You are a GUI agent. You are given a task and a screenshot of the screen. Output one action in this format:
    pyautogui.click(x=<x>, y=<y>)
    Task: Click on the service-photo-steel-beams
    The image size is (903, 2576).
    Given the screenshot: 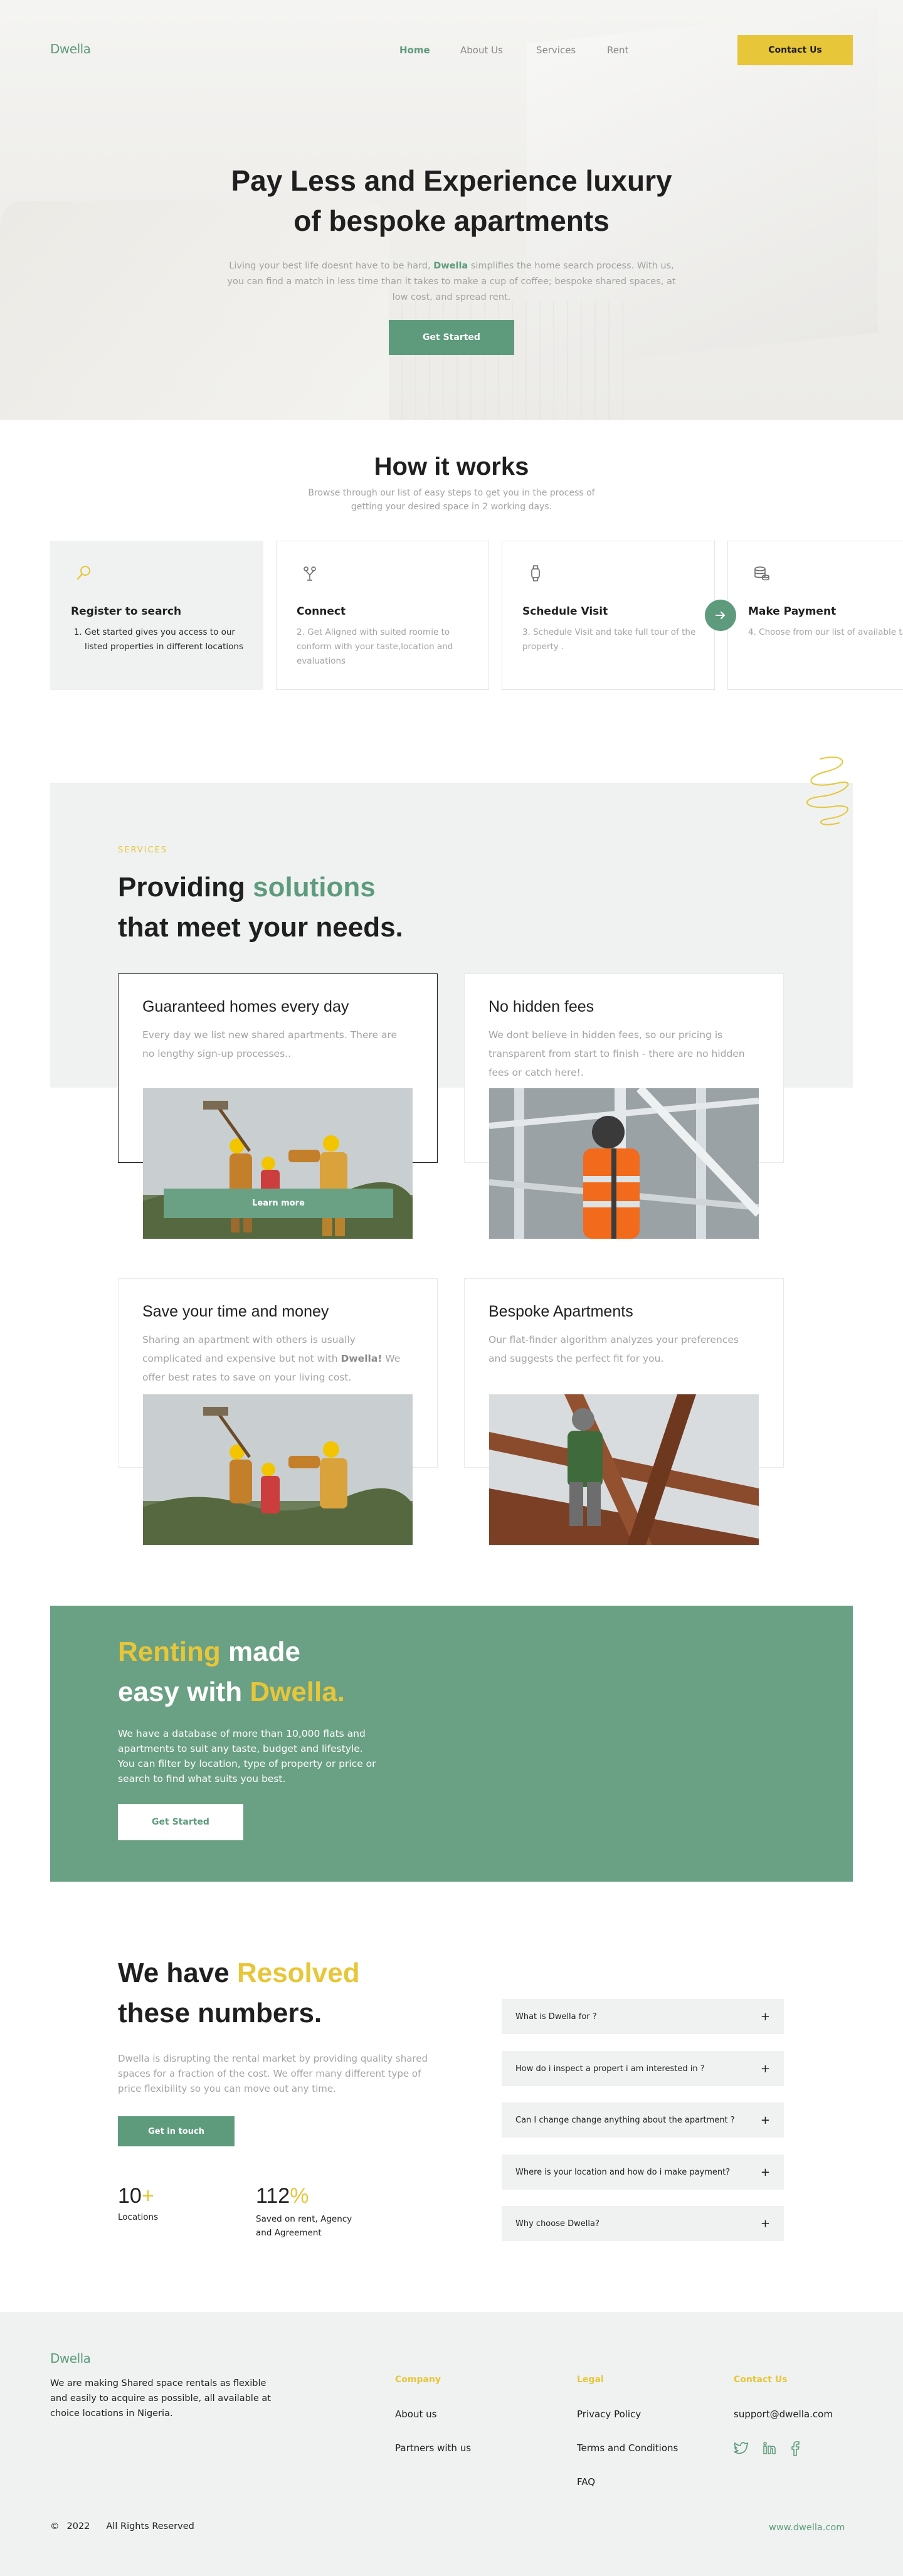 What is the action you would take?
    pyautogui.click(x=624, y=1469)
    